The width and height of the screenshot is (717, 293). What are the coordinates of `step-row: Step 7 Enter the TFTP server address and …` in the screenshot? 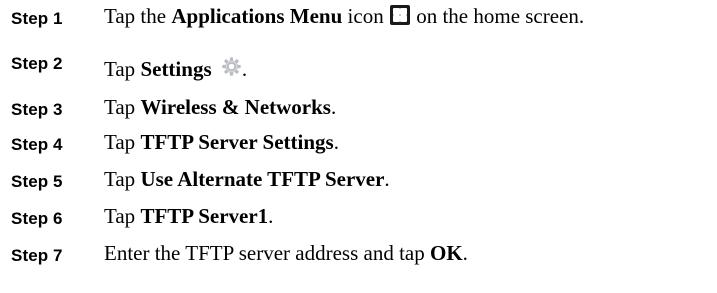 It's located at (358, 261).